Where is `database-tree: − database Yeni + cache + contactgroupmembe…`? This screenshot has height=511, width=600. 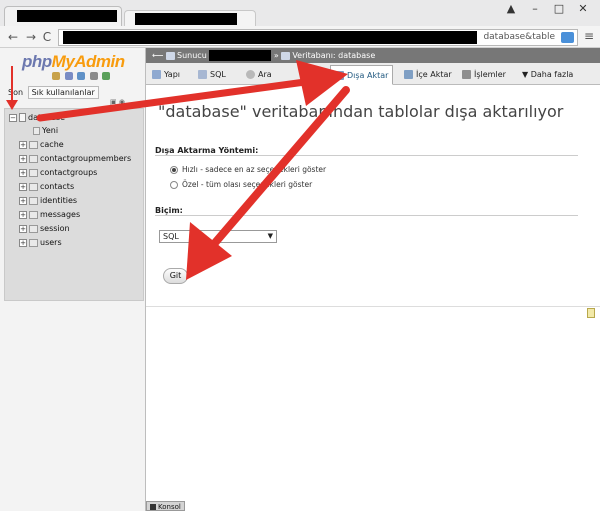 database-tree: − database Yeni + cache + contactgroupmembe… is located at coordinates (74, 204).